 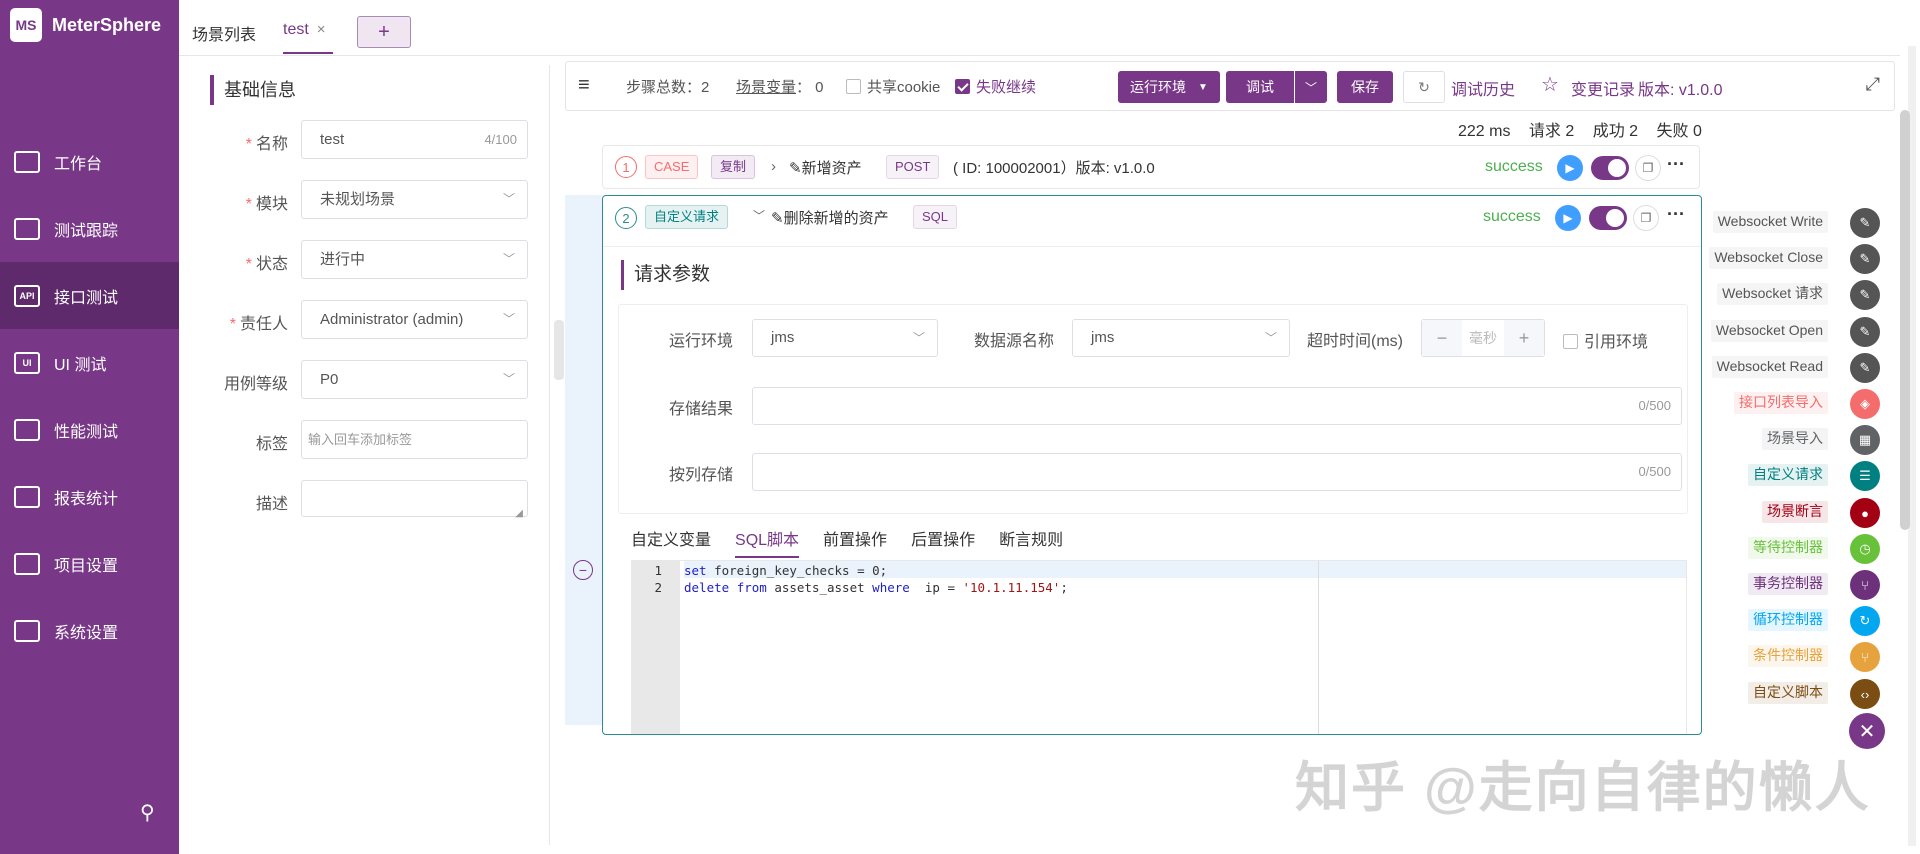 I want to click on refresh-button: ↻, so click(x=1424, y=87).